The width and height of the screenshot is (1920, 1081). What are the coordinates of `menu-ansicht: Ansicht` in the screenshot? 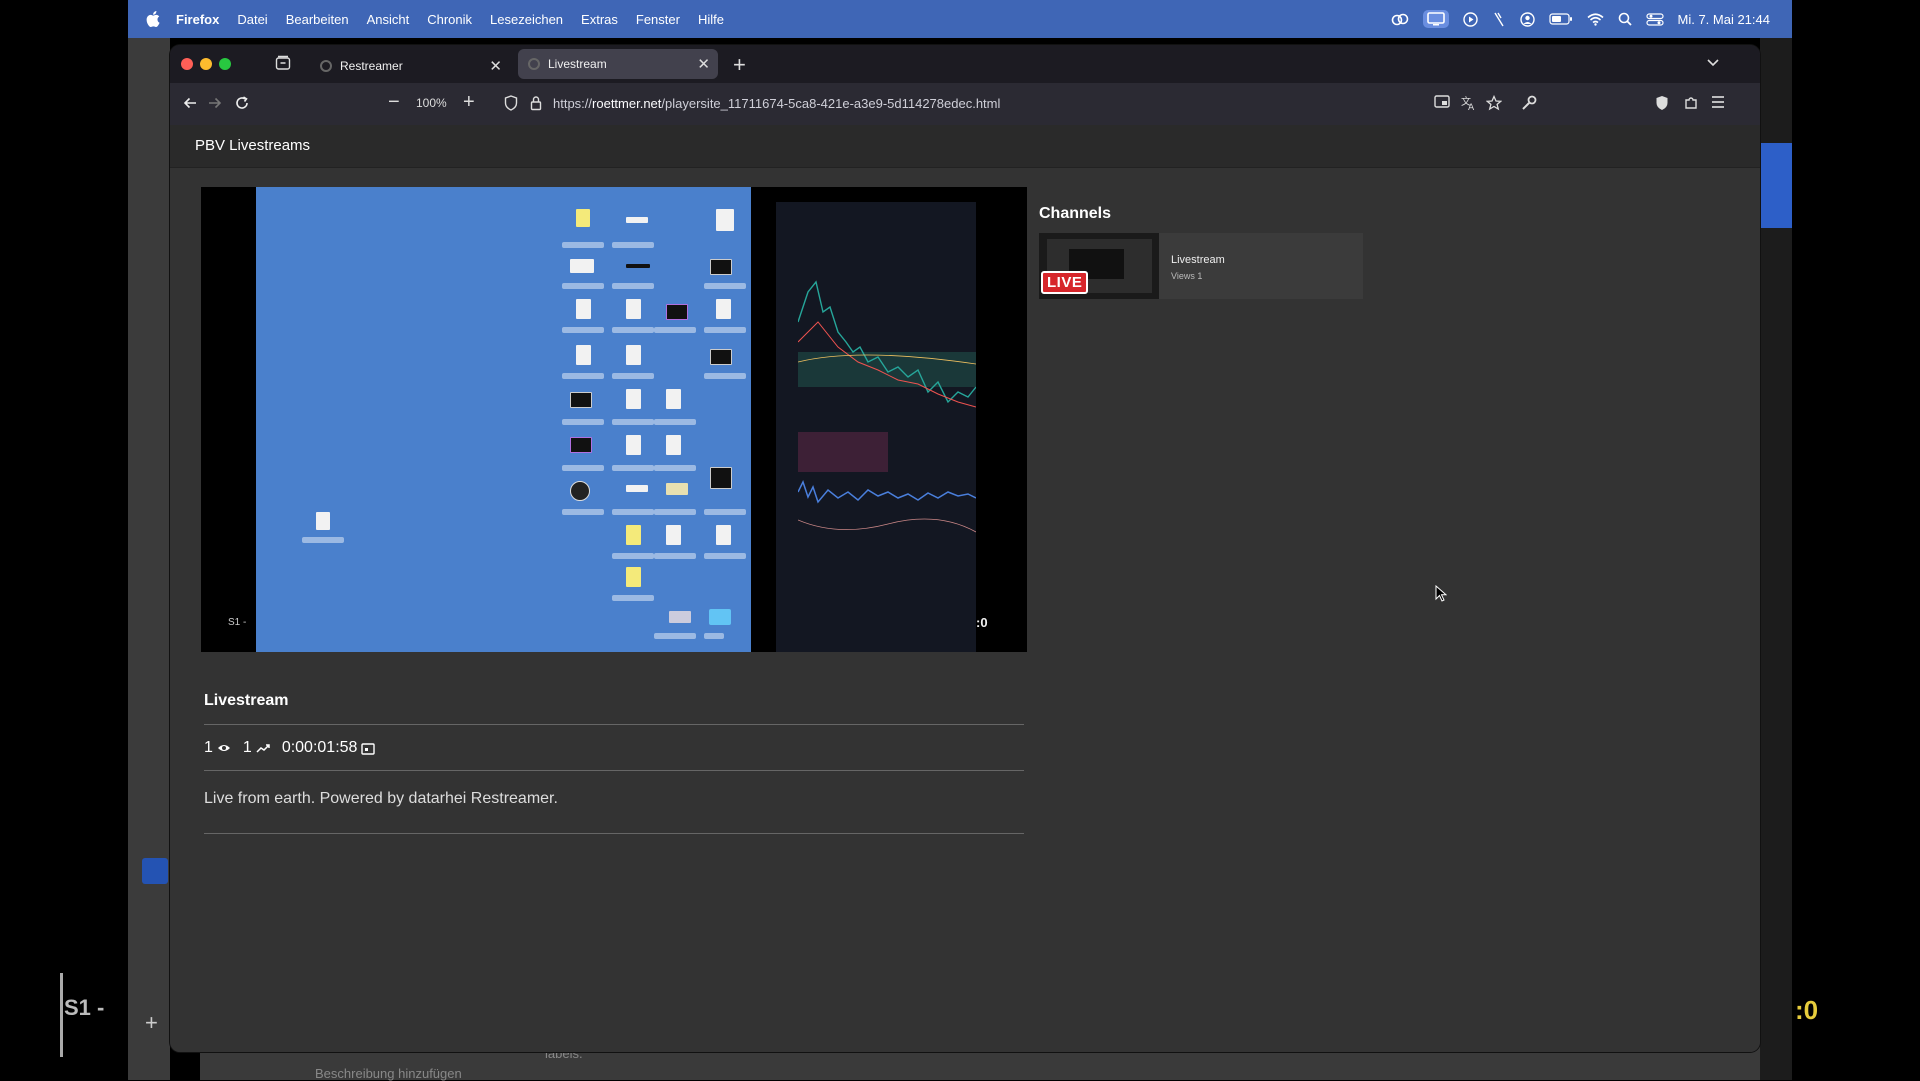 It's located at (388, 19).